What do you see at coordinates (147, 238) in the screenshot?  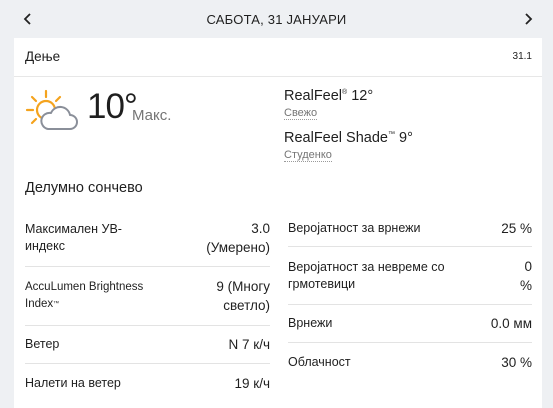 I see `detail-row-uv-index: Максимален УВ-индекс 3.0 (Умерено)` at bounding box center [147, 238].